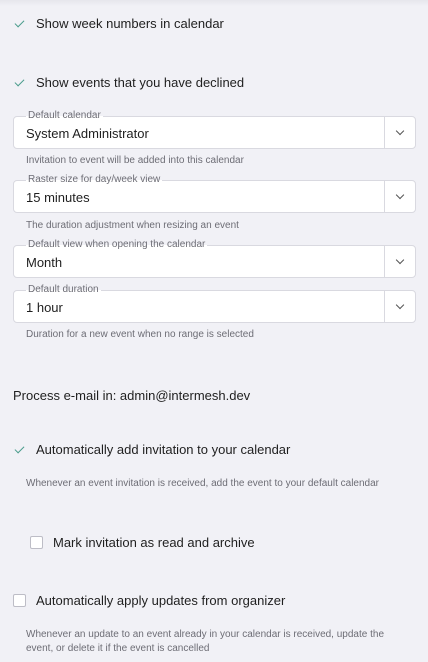 The height and width of the screenshot is (662, 428). I want to click on week-numbers-checkbox, so click(19, 23).